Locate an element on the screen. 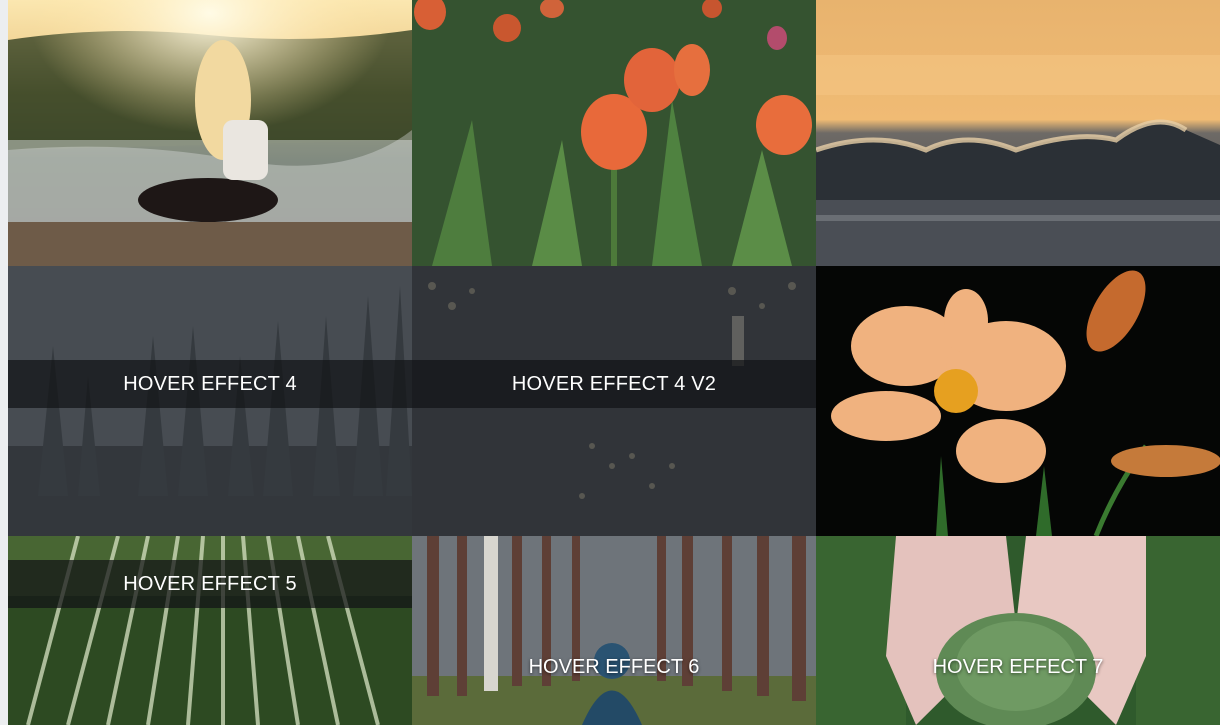 Image resolution: width=1220 pixels, height=725 pixels. gallery-tile-hover-effect-7: HOVER EFFECT 7 is located at coordinates (1018, 630).